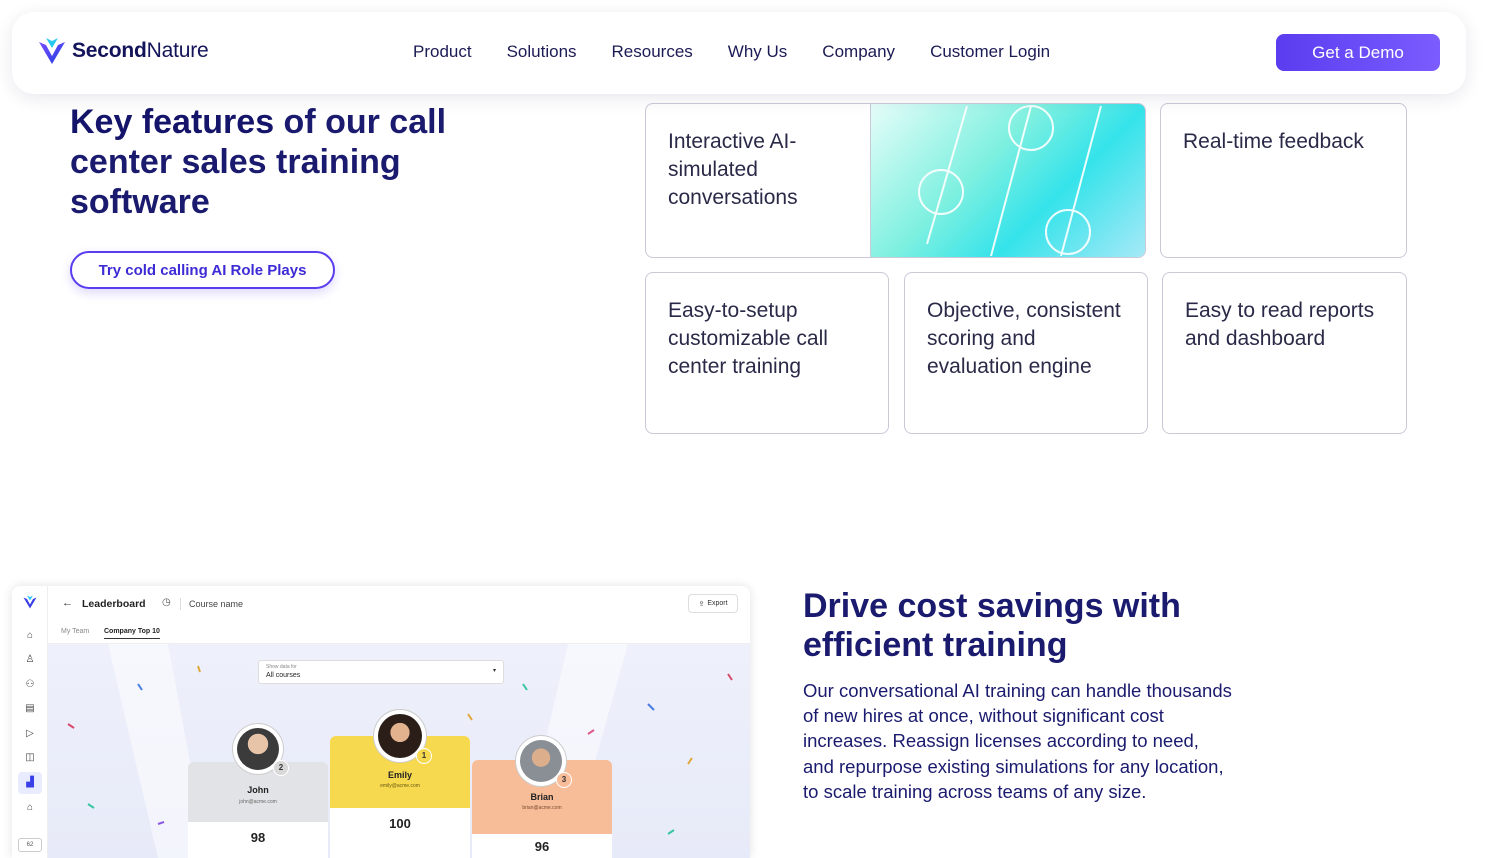  What do you see at coordinates (400, 833) in the screenshot?
I see `podium-score-box: 100` at bounding box center [400, 833].